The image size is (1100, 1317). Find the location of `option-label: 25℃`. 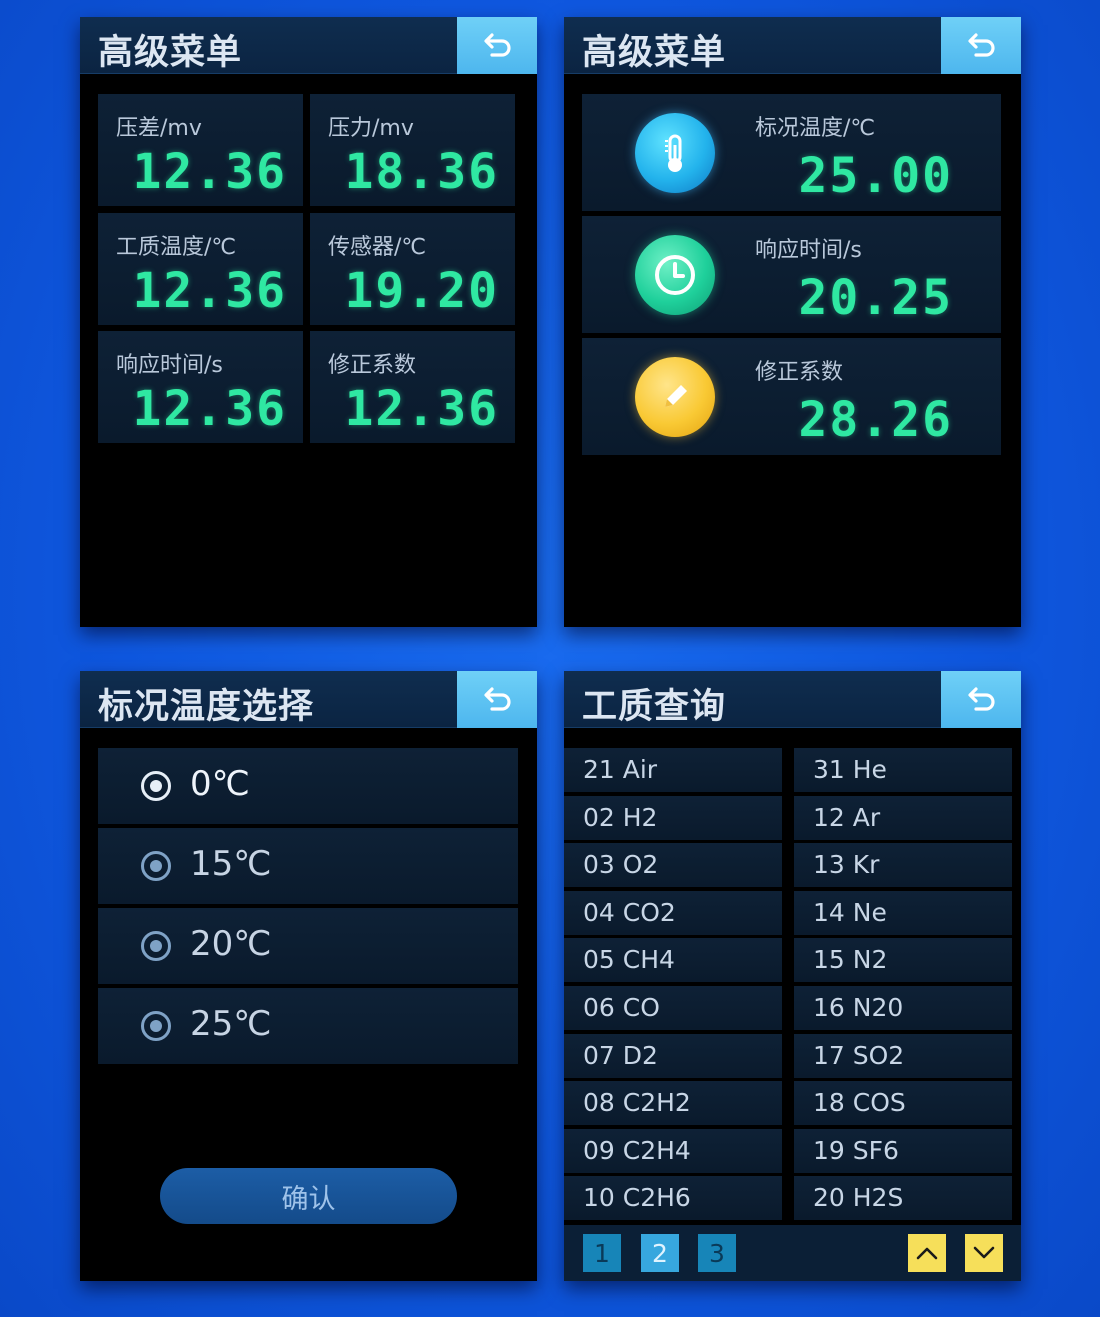

option-label: 25℃ is located at coordinates (231, 1024).